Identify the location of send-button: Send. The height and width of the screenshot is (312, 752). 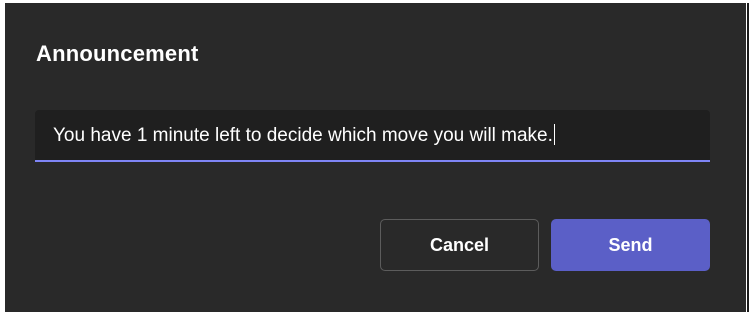
(630, 245).